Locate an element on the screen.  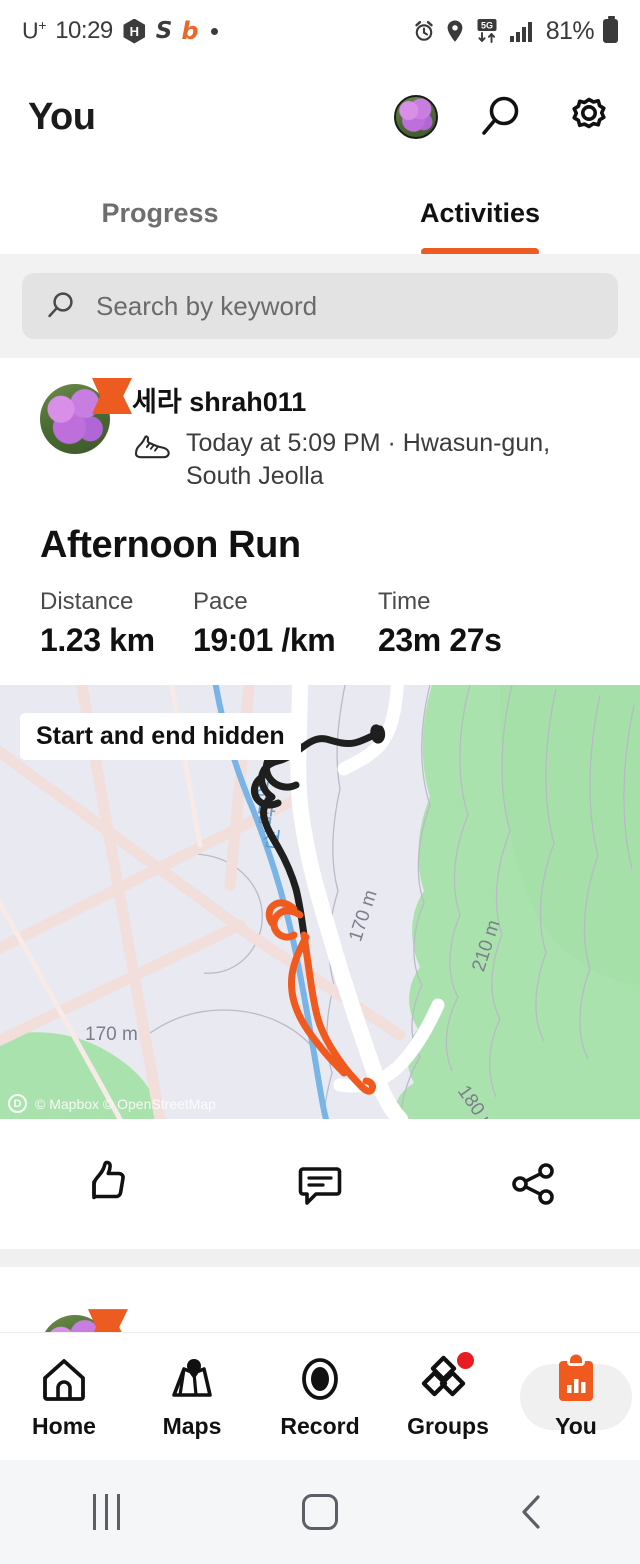
stat-time: Time 23m 27s is located at coordinates (440, 623).